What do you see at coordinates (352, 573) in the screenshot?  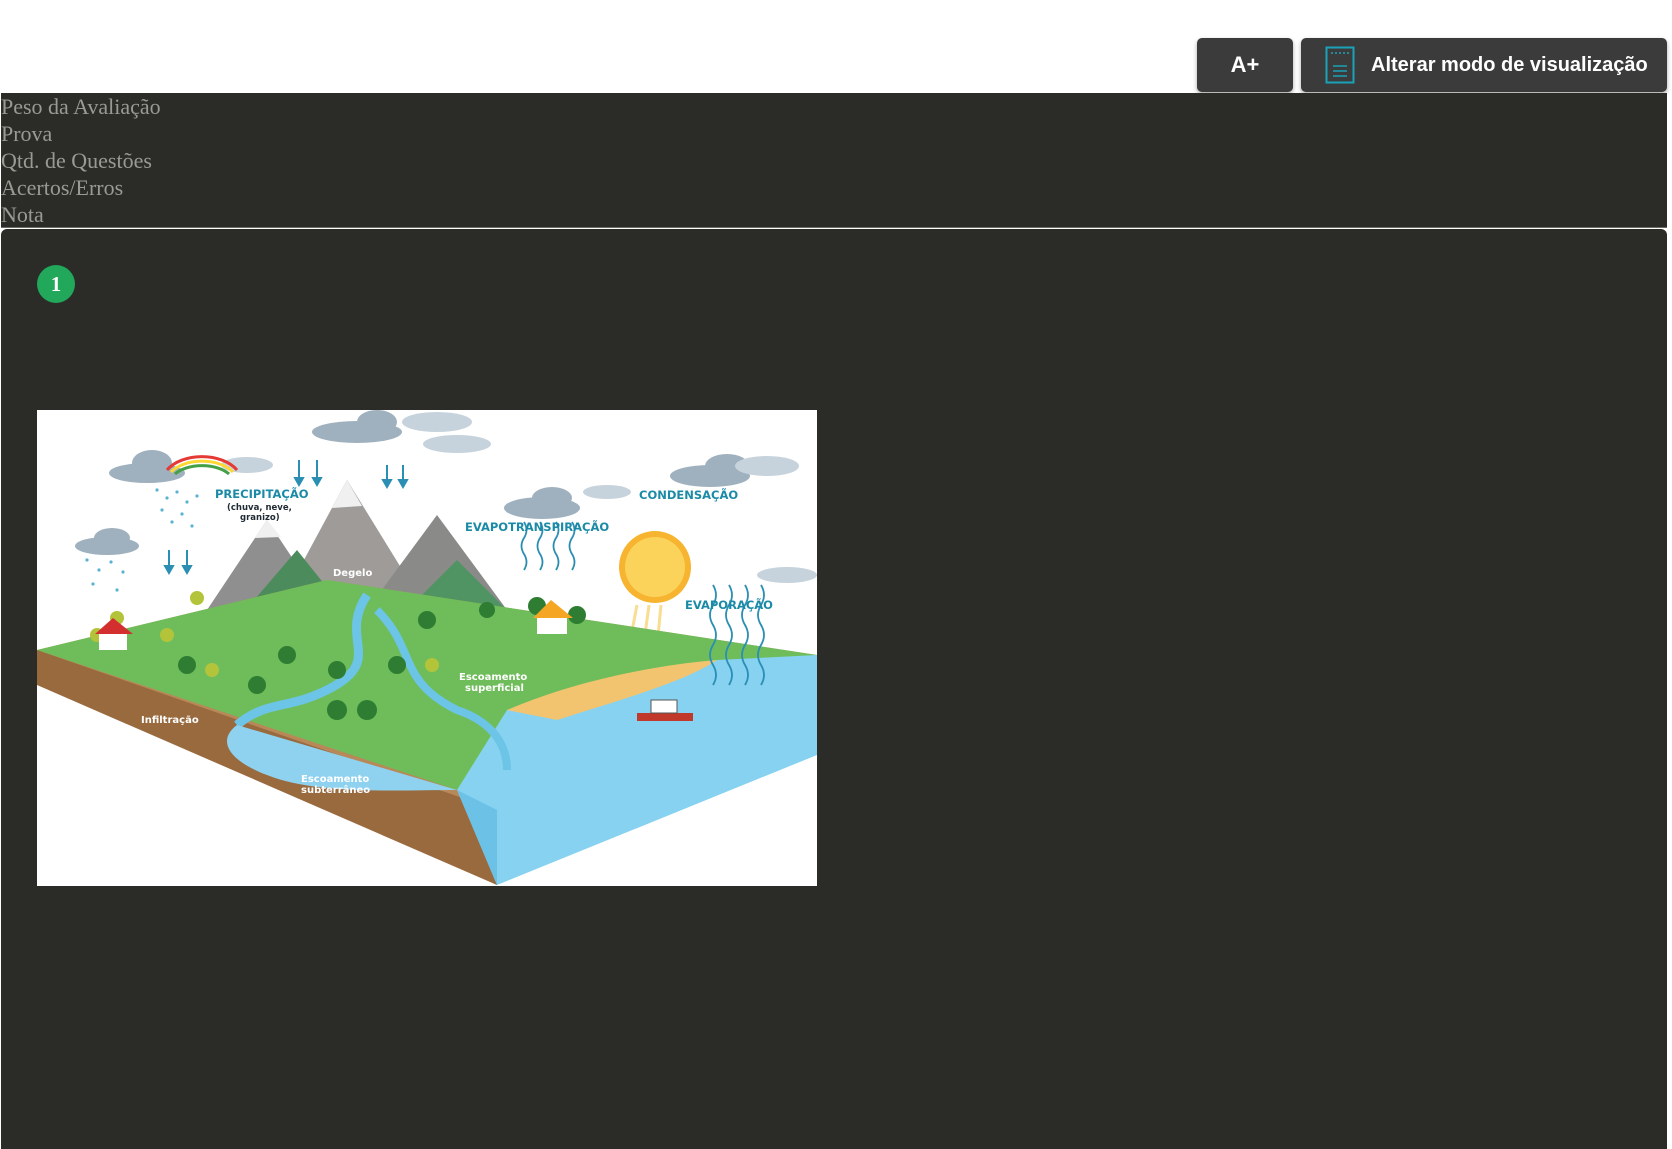 I see `label-degelo: Degelo` at bounding box center [352, 573].